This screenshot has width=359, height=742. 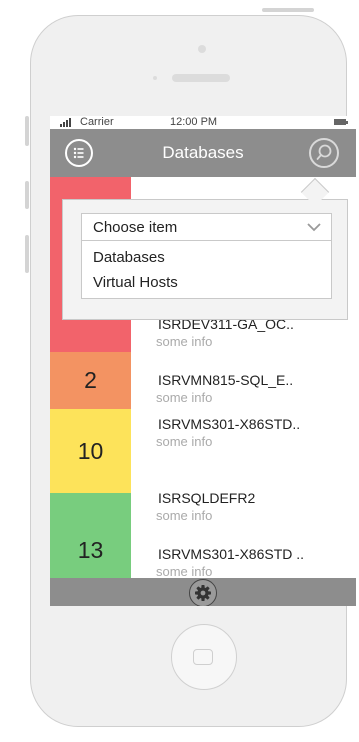 What do you see at coordinates (155, 78) in the screenshot?
I see `proximity-sensor` at bounding box center [155, 78].